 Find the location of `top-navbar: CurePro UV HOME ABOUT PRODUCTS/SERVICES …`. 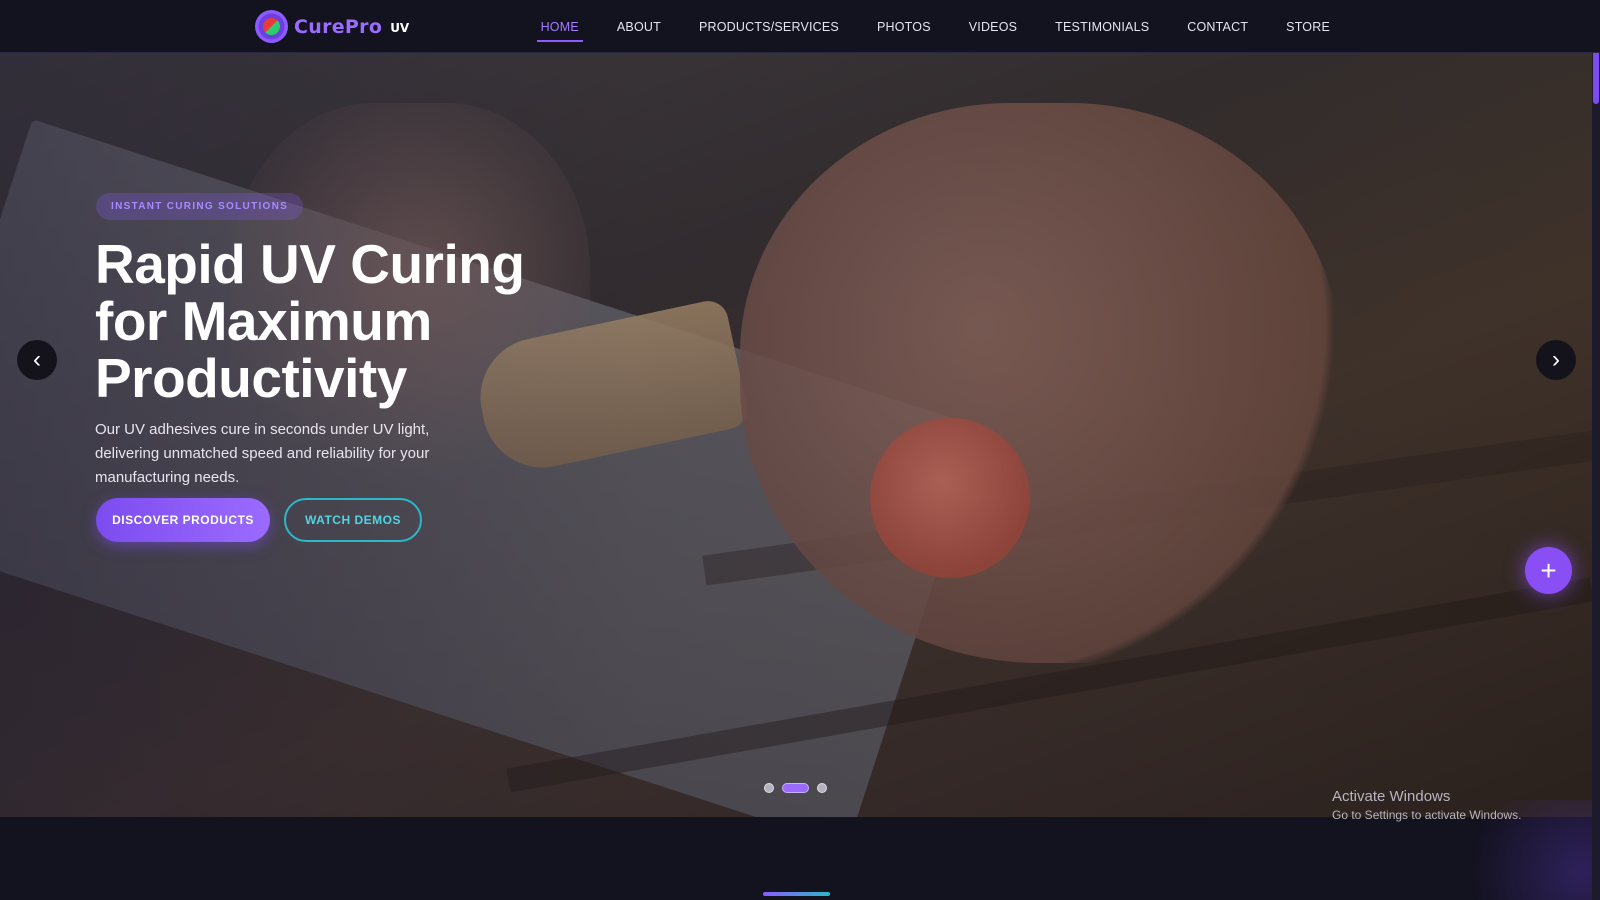

top-navbar: CurePro UV HOME ABOUT PRODUCTS/SERVICES … is located at coordinates (800, 26).